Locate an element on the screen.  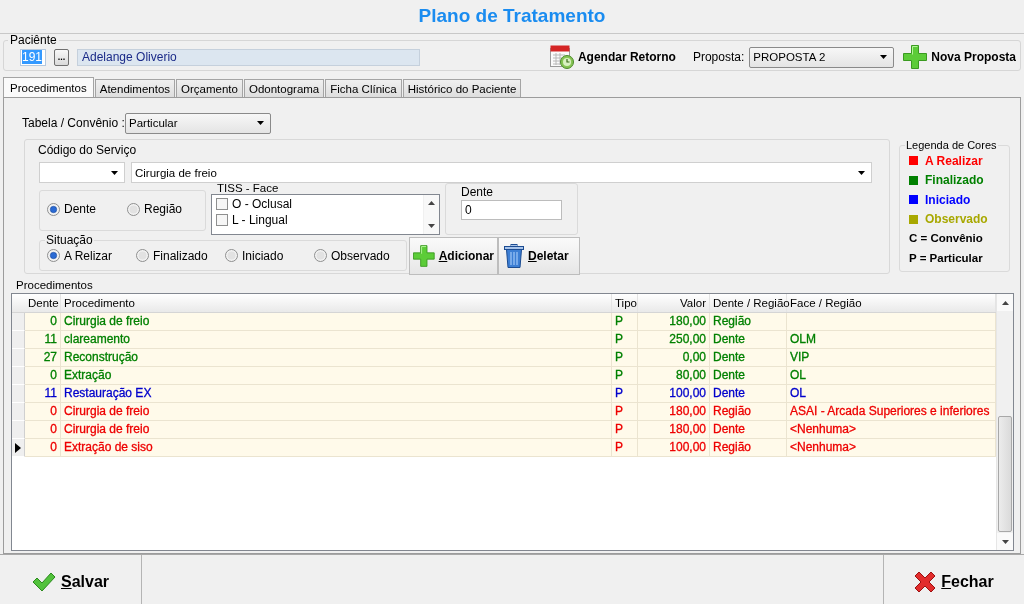
legend-note: C = Convênio is located at coordinates (946, 238).